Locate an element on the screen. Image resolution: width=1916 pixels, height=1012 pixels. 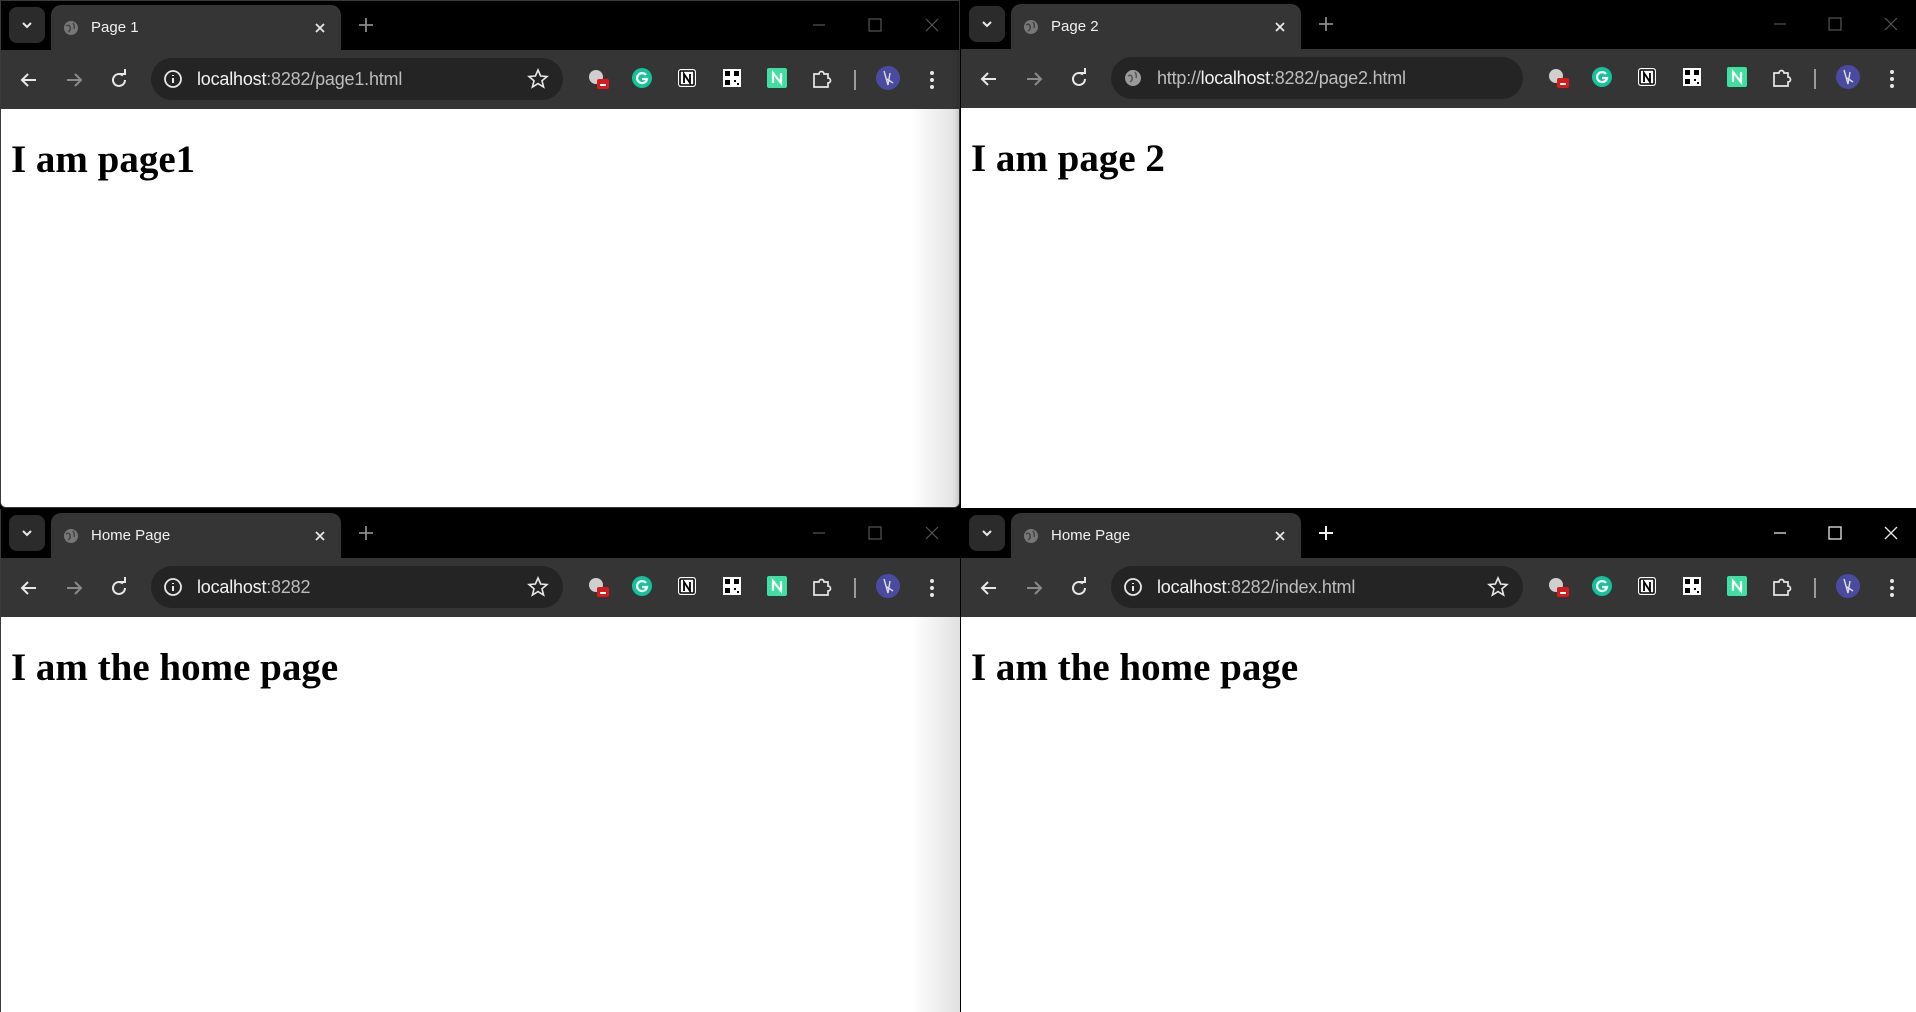
puzzle-icon is located at coordinates (822, 587).